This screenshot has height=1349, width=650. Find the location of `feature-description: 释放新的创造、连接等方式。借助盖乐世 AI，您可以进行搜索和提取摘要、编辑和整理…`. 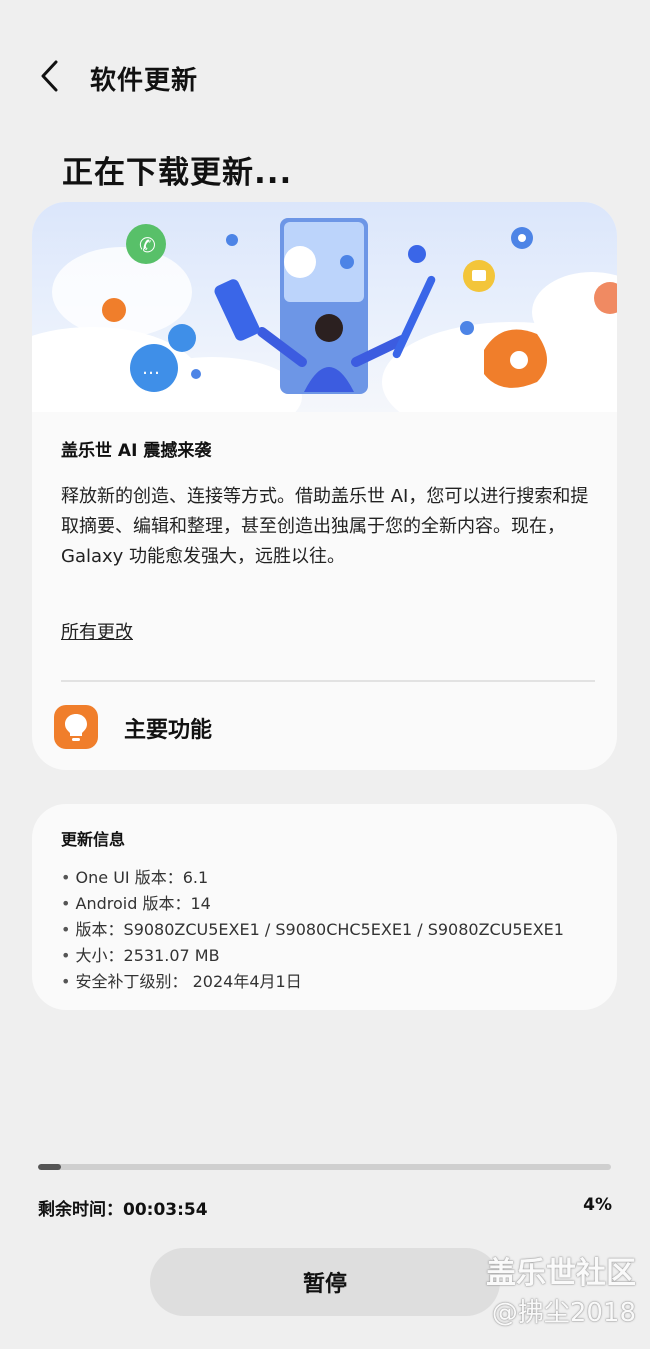

feature-description: 释放新的创造、连接等方式。借助盖乐世 AI，您可以进行搜索和提取摘要、编辑和整理… is located at coordinates (325, 526).